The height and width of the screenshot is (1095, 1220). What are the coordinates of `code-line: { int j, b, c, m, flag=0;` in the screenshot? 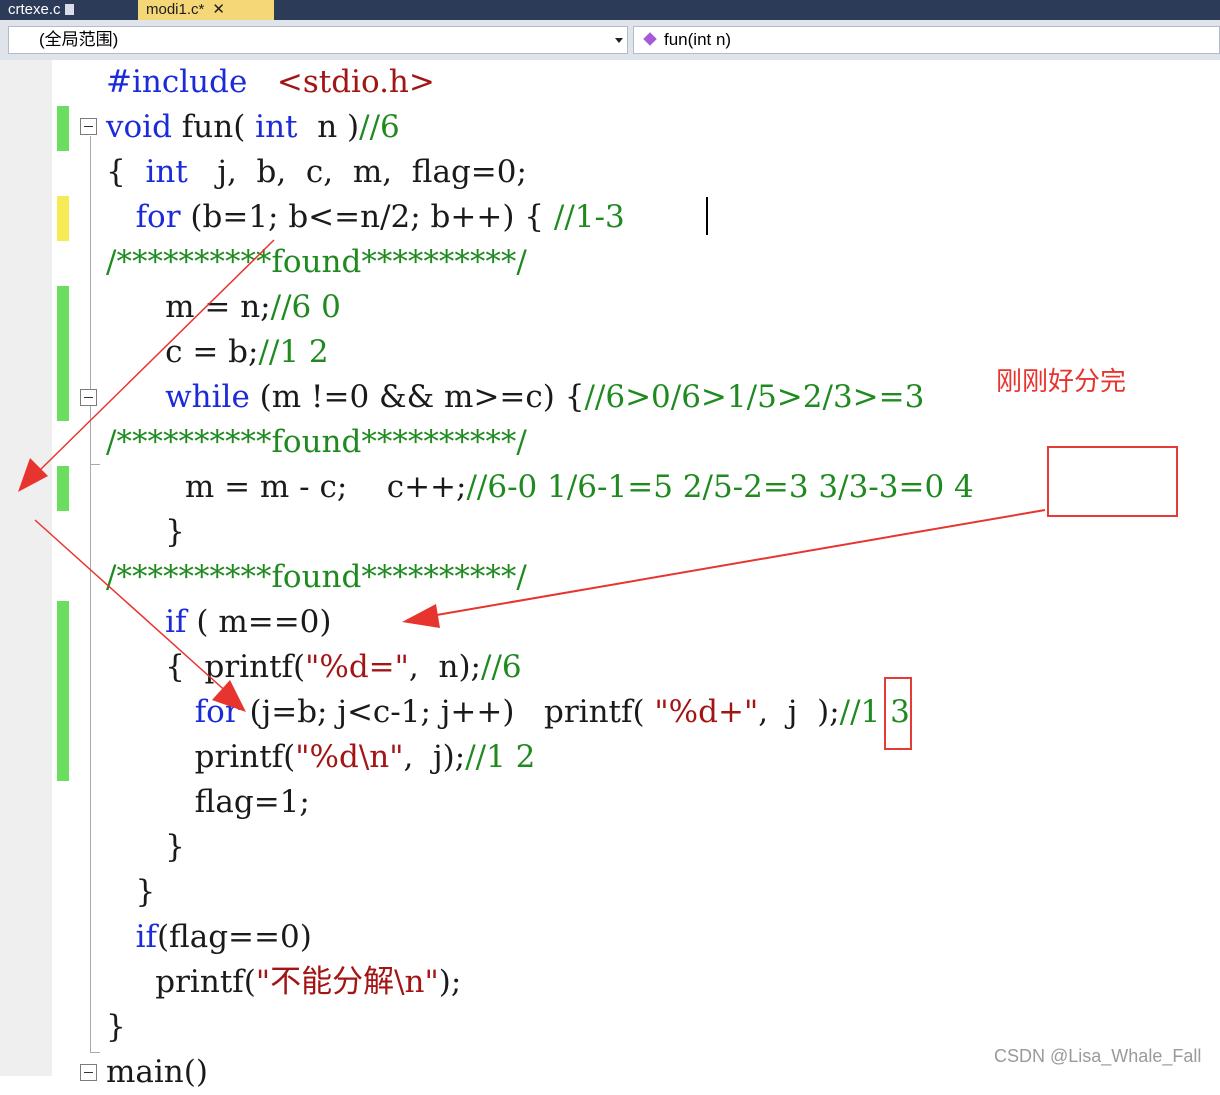 It's located at (316, 172).